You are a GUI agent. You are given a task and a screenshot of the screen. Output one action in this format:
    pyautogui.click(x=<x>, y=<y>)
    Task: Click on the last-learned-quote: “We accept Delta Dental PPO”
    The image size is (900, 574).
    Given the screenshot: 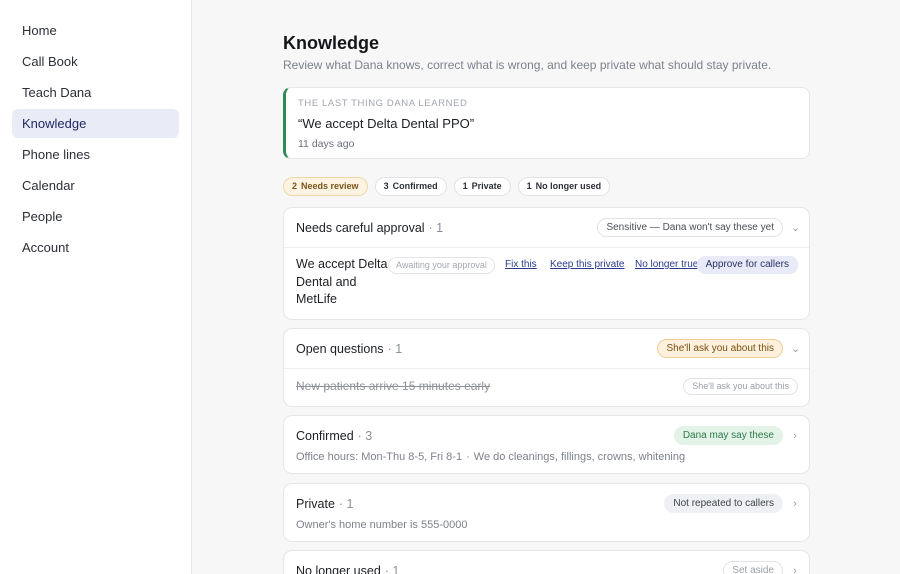 What is the action you would take?
    pyautogui.click(x=386, y=123)
    